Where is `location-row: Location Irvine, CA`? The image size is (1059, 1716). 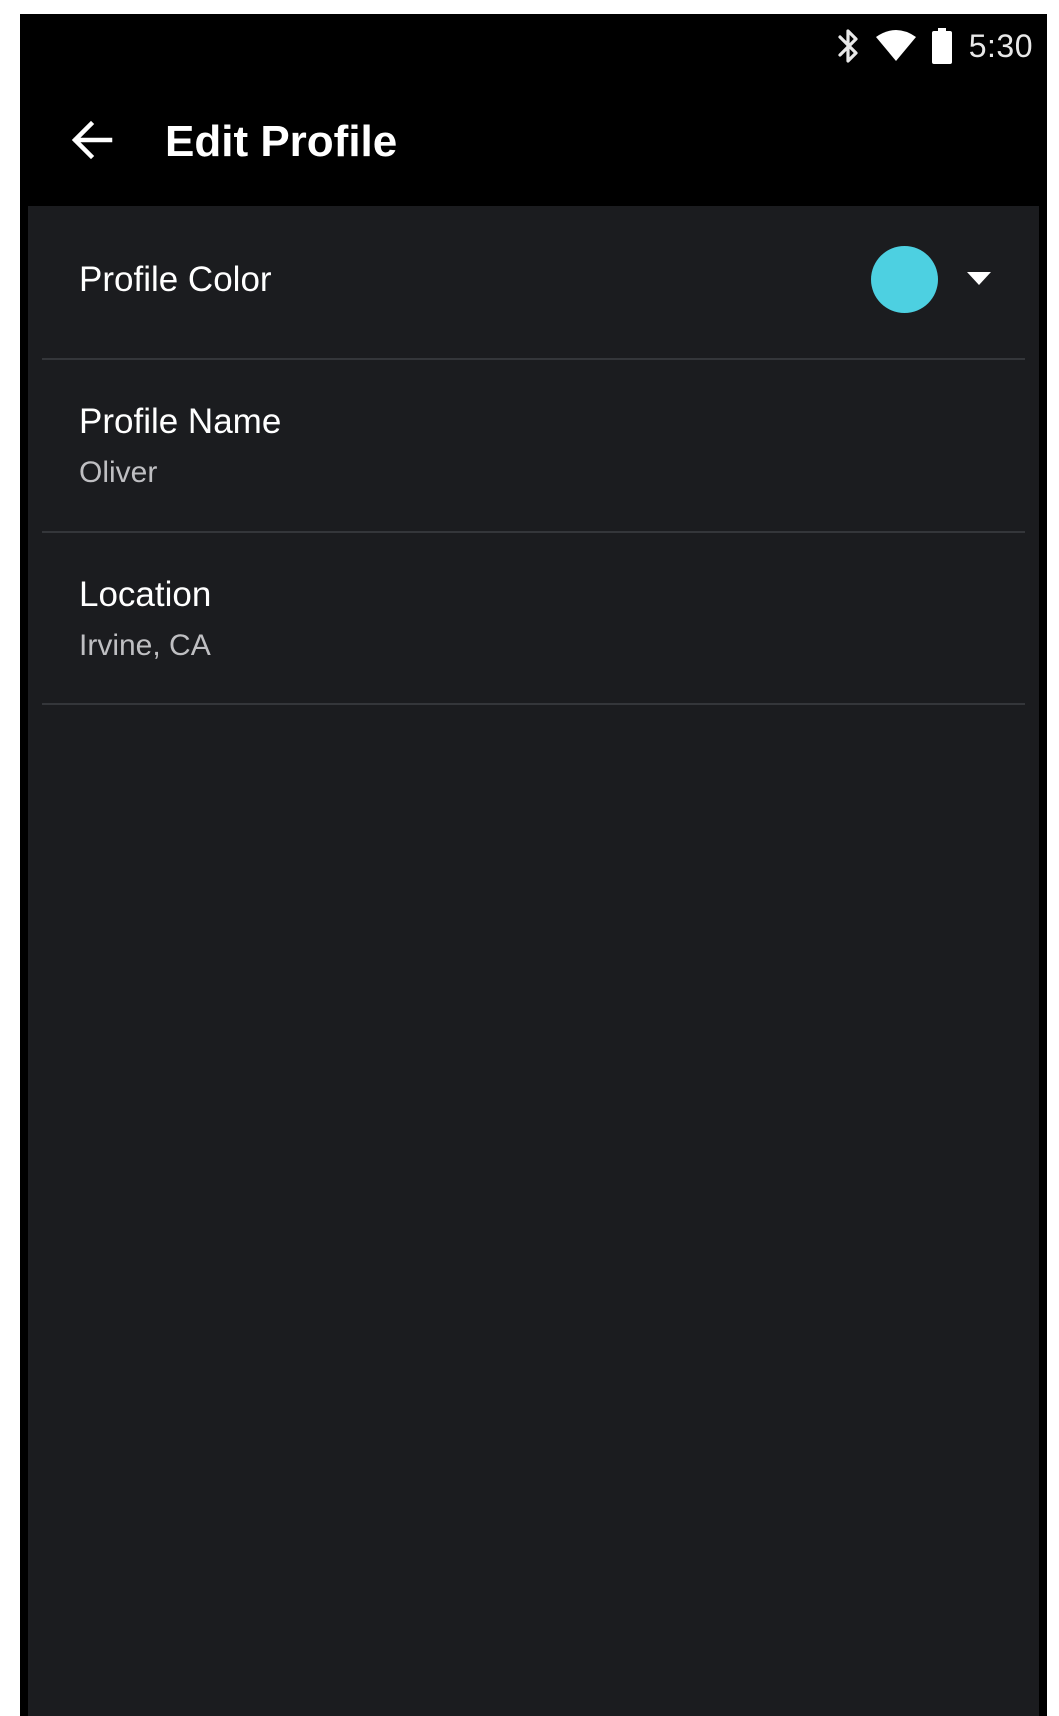 location-row: Location Irvine, CA is located at coordinates (533, 619).